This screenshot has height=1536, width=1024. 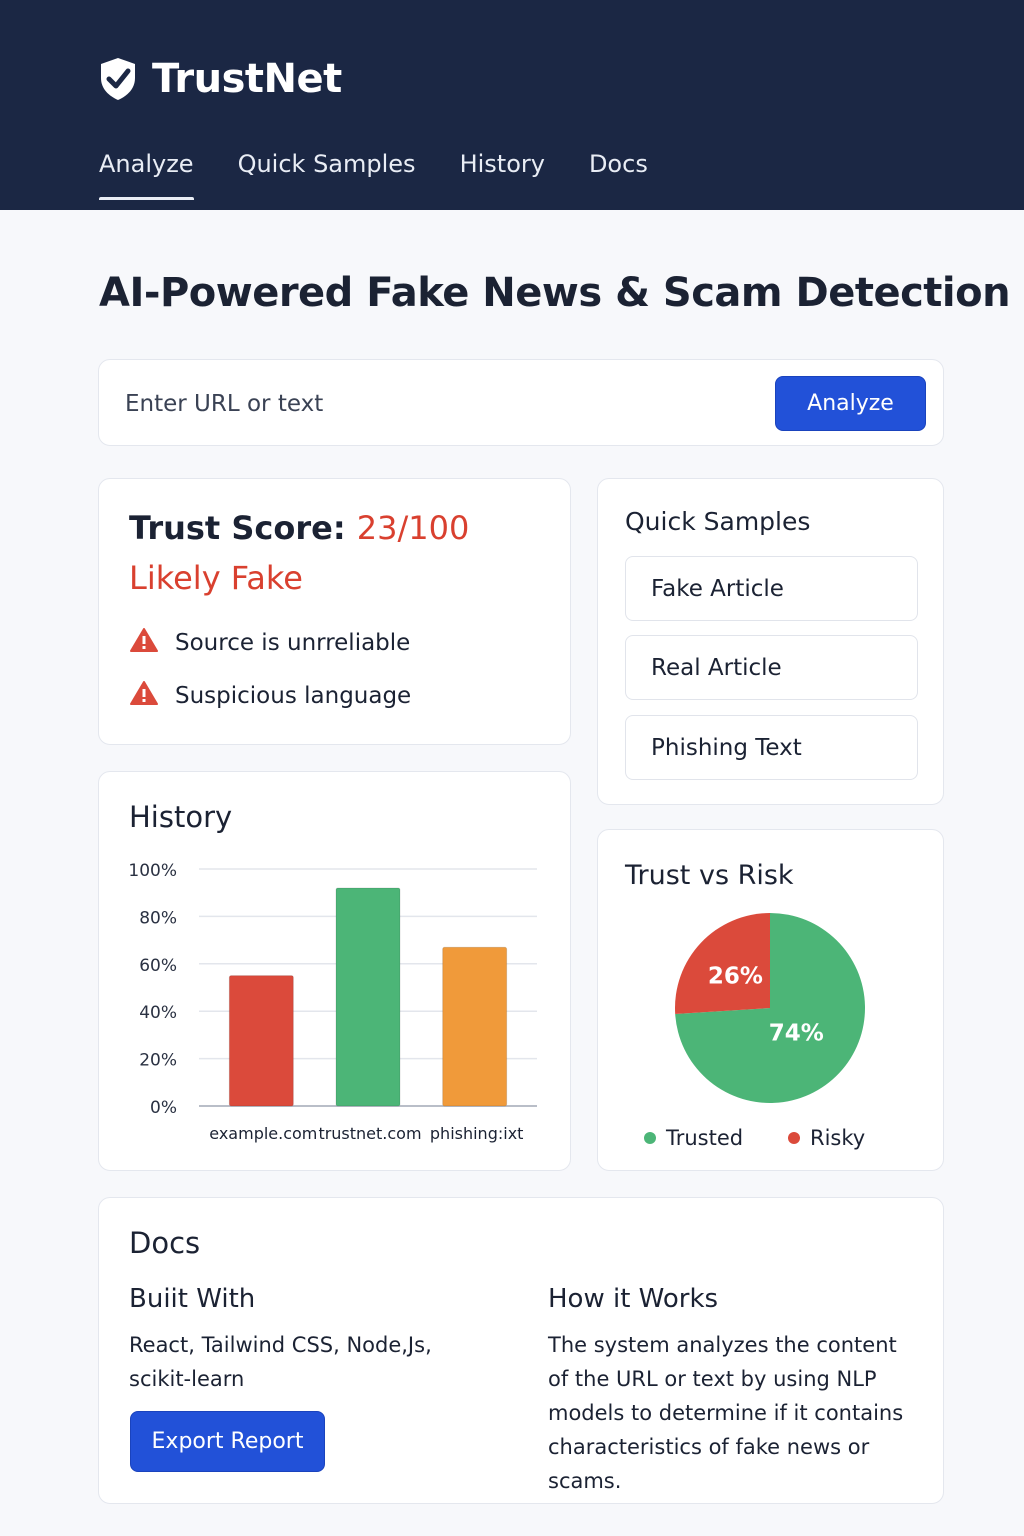 What do you see at coordinates (216, 578) in the screenshot?
I see `verdict-label: Likely Fake` at bounding box center [216, 578].